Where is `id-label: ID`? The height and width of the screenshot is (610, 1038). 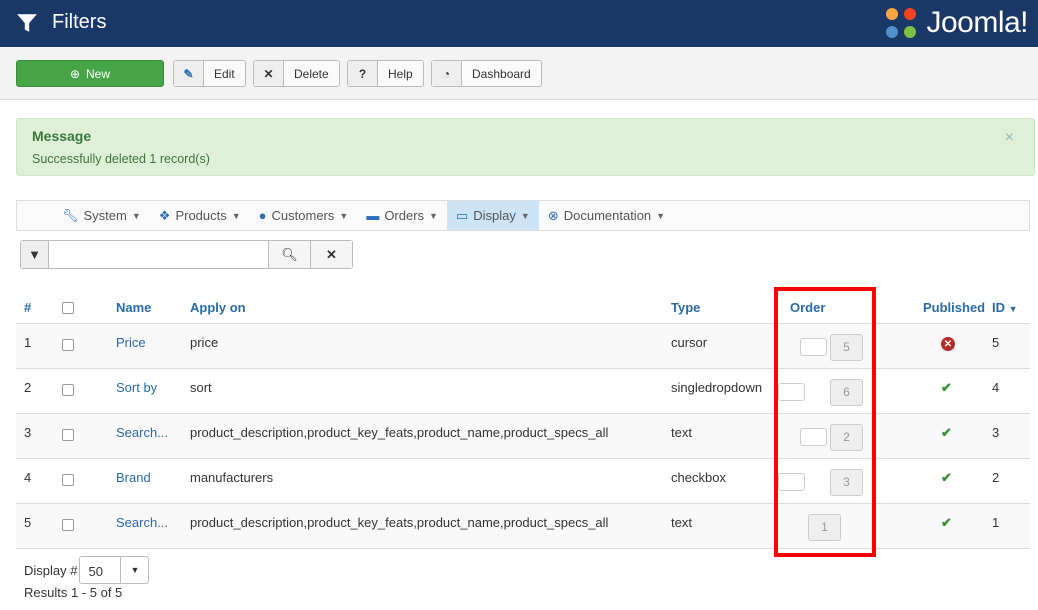 id-label: ID is located at coordinates (998, 307).